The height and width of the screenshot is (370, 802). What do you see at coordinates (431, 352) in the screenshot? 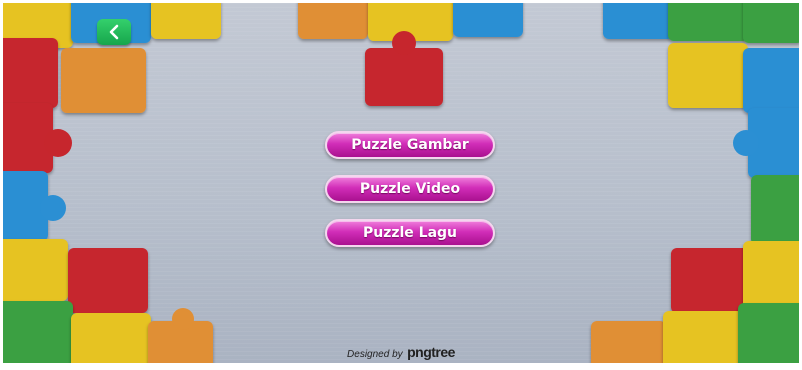
I see `credit-brand: pngtree` at bounding box center [431, 352].